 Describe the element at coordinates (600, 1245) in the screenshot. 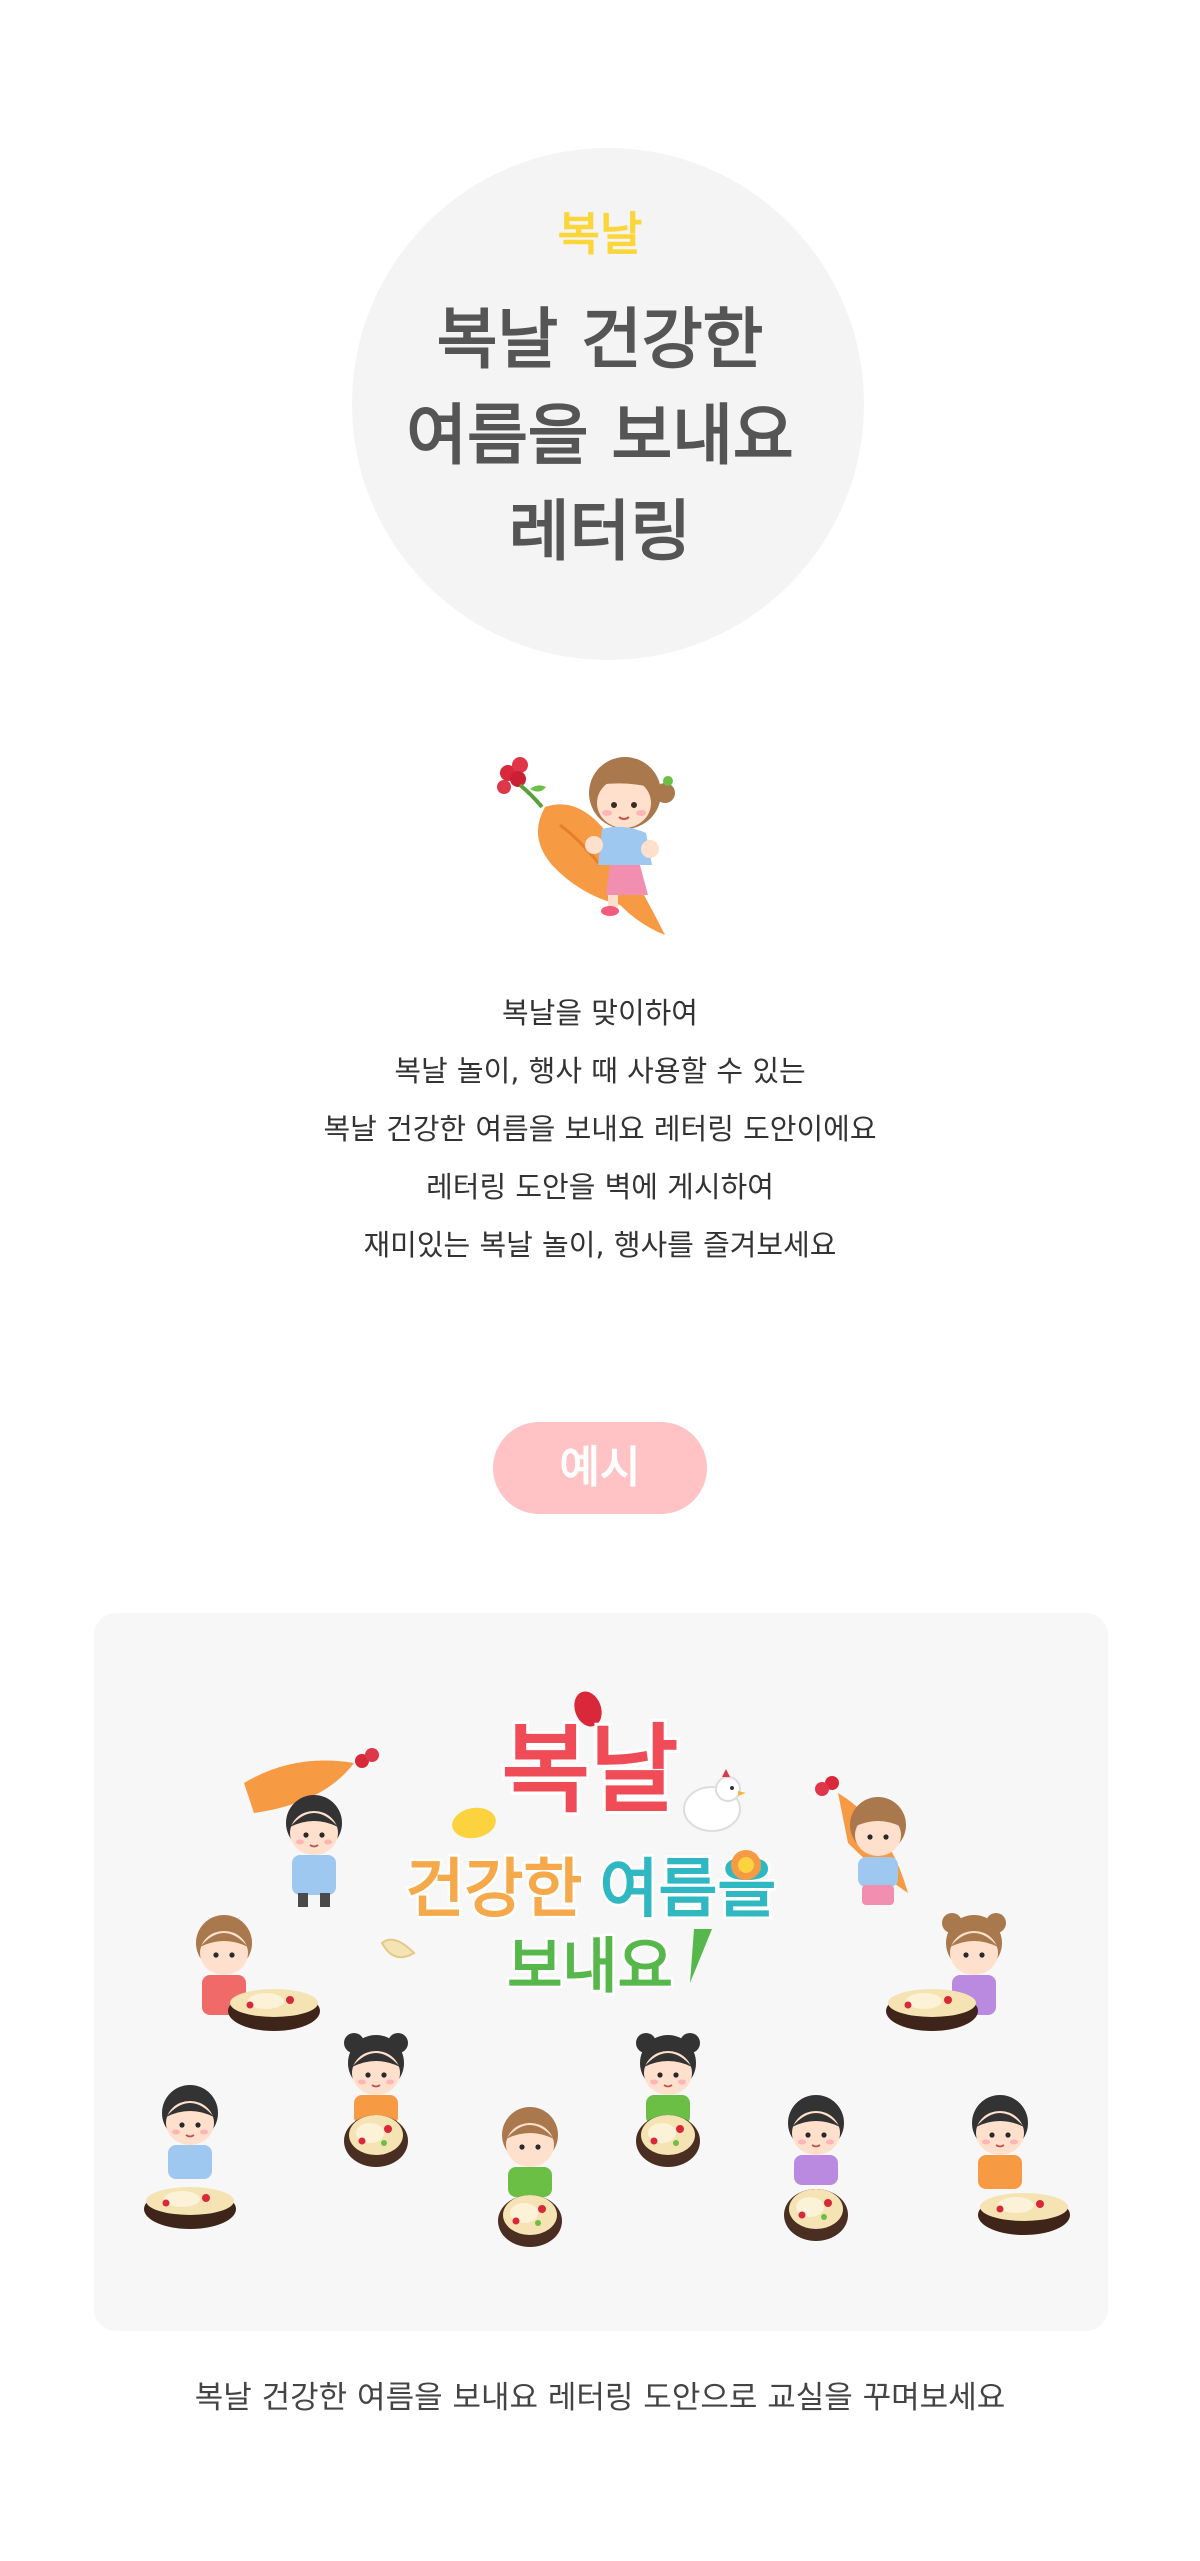

I see `intro-line-5: 재미있는 복날 놀이, 행사를 즐겨보세요` at that location.